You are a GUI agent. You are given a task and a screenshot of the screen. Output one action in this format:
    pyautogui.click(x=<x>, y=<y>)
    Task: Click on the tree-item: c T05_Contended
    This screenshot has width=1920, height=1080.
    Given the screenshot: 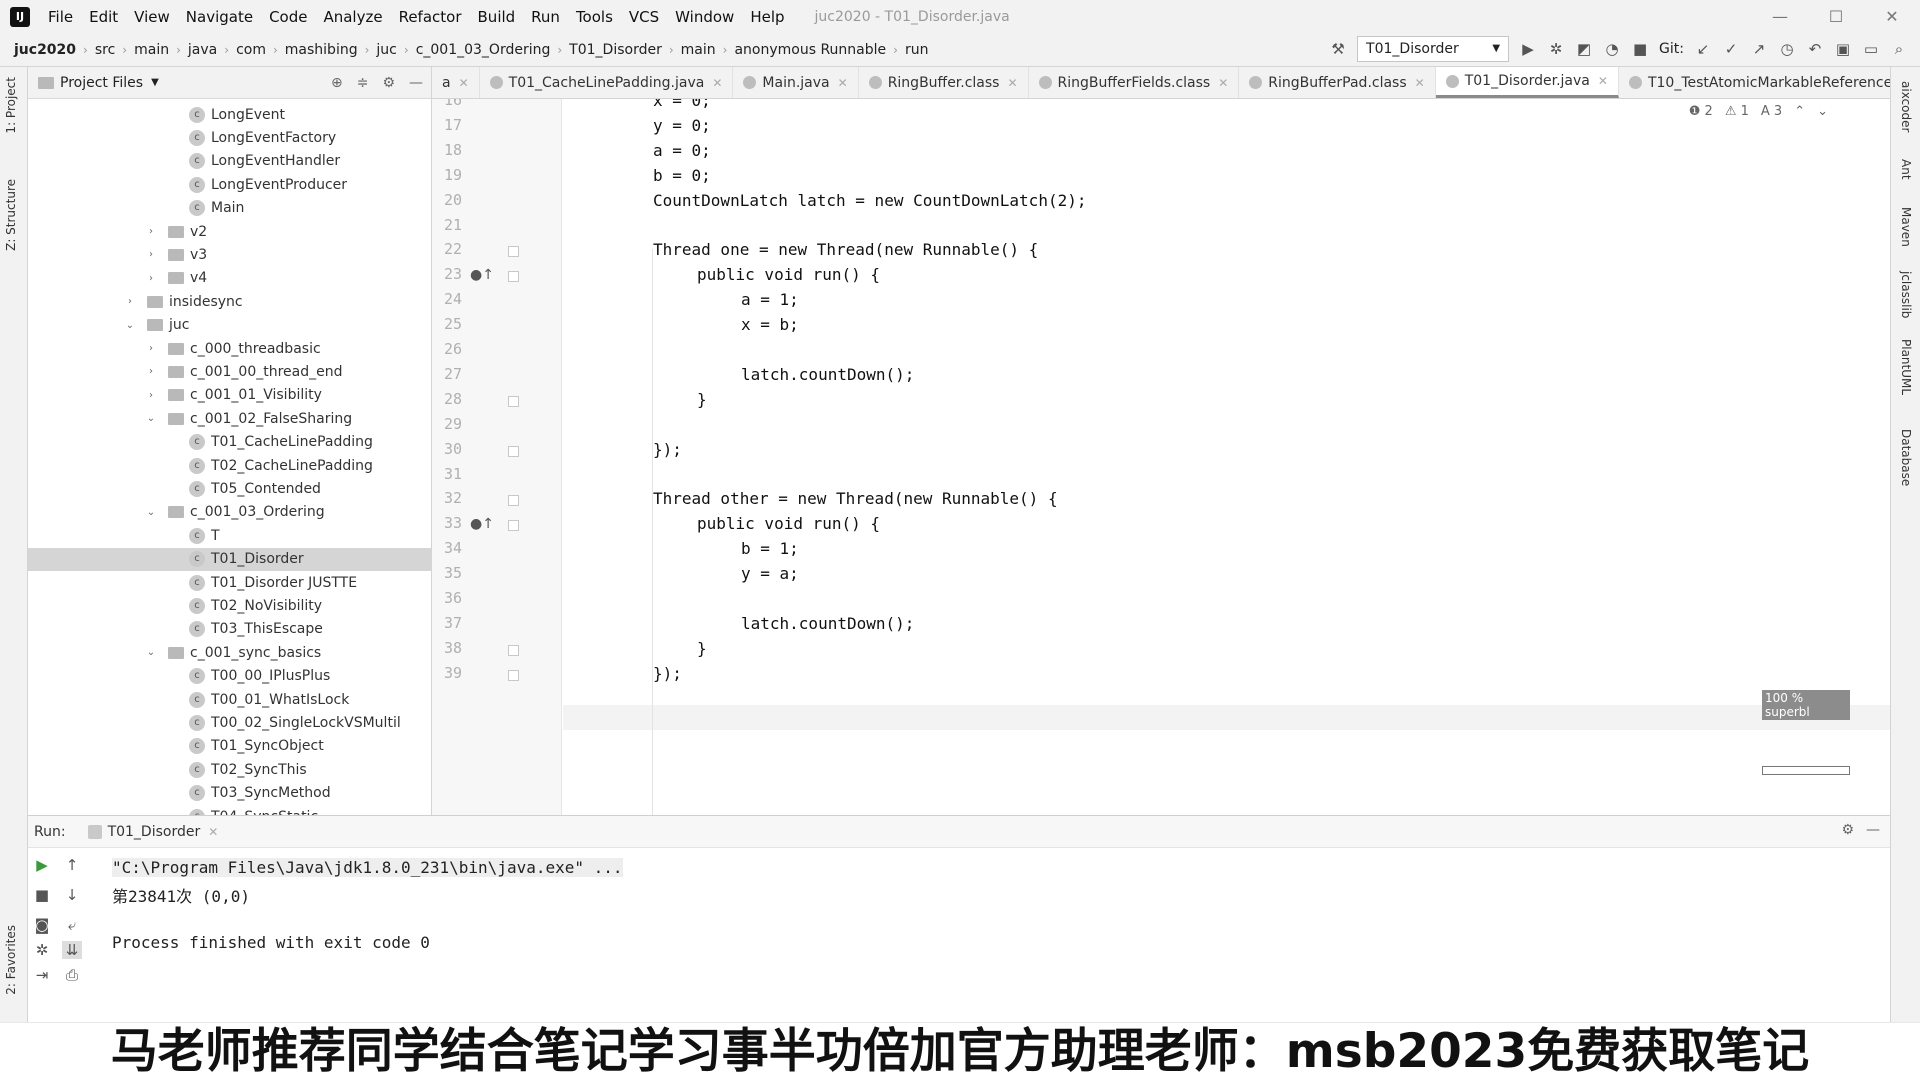 What is the action you would take?
    pyautogui.click(x=229, y=488)
    